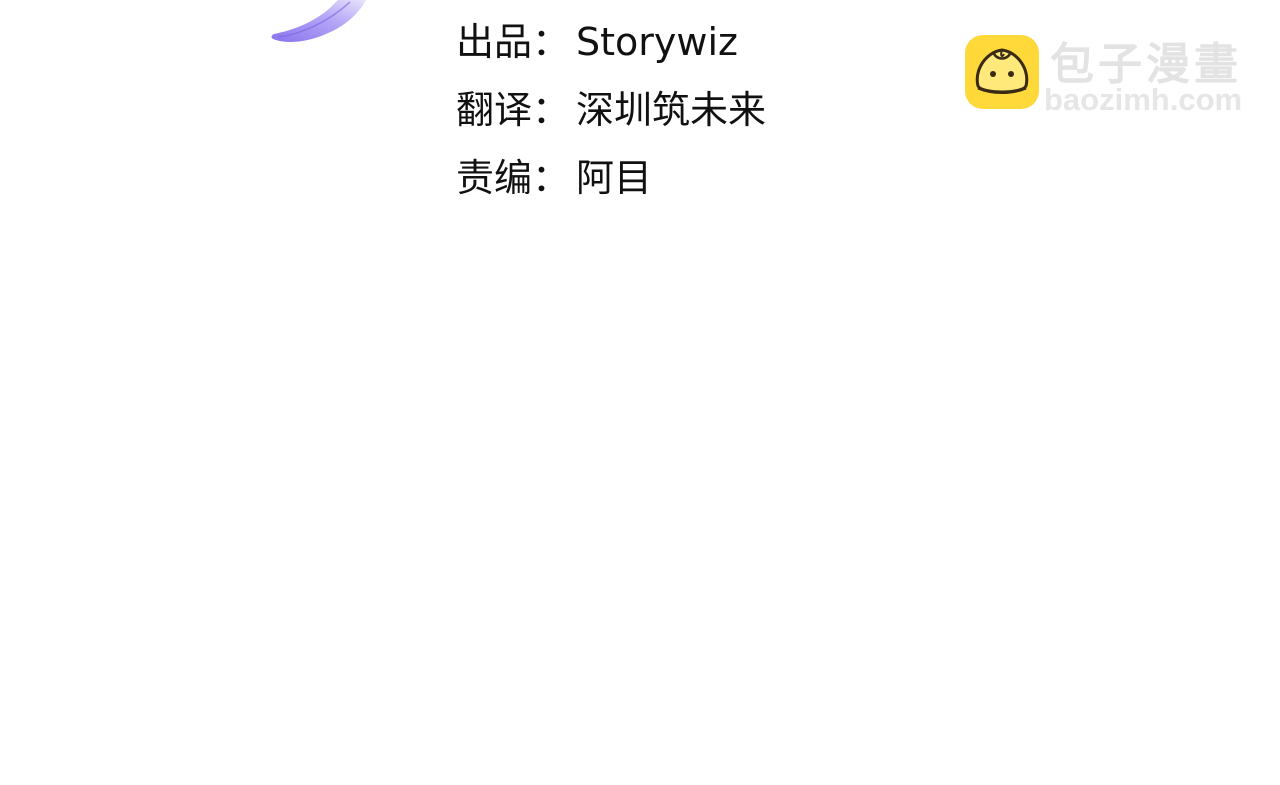  I want to click on credit-label: 责编：, so click(513, 178).